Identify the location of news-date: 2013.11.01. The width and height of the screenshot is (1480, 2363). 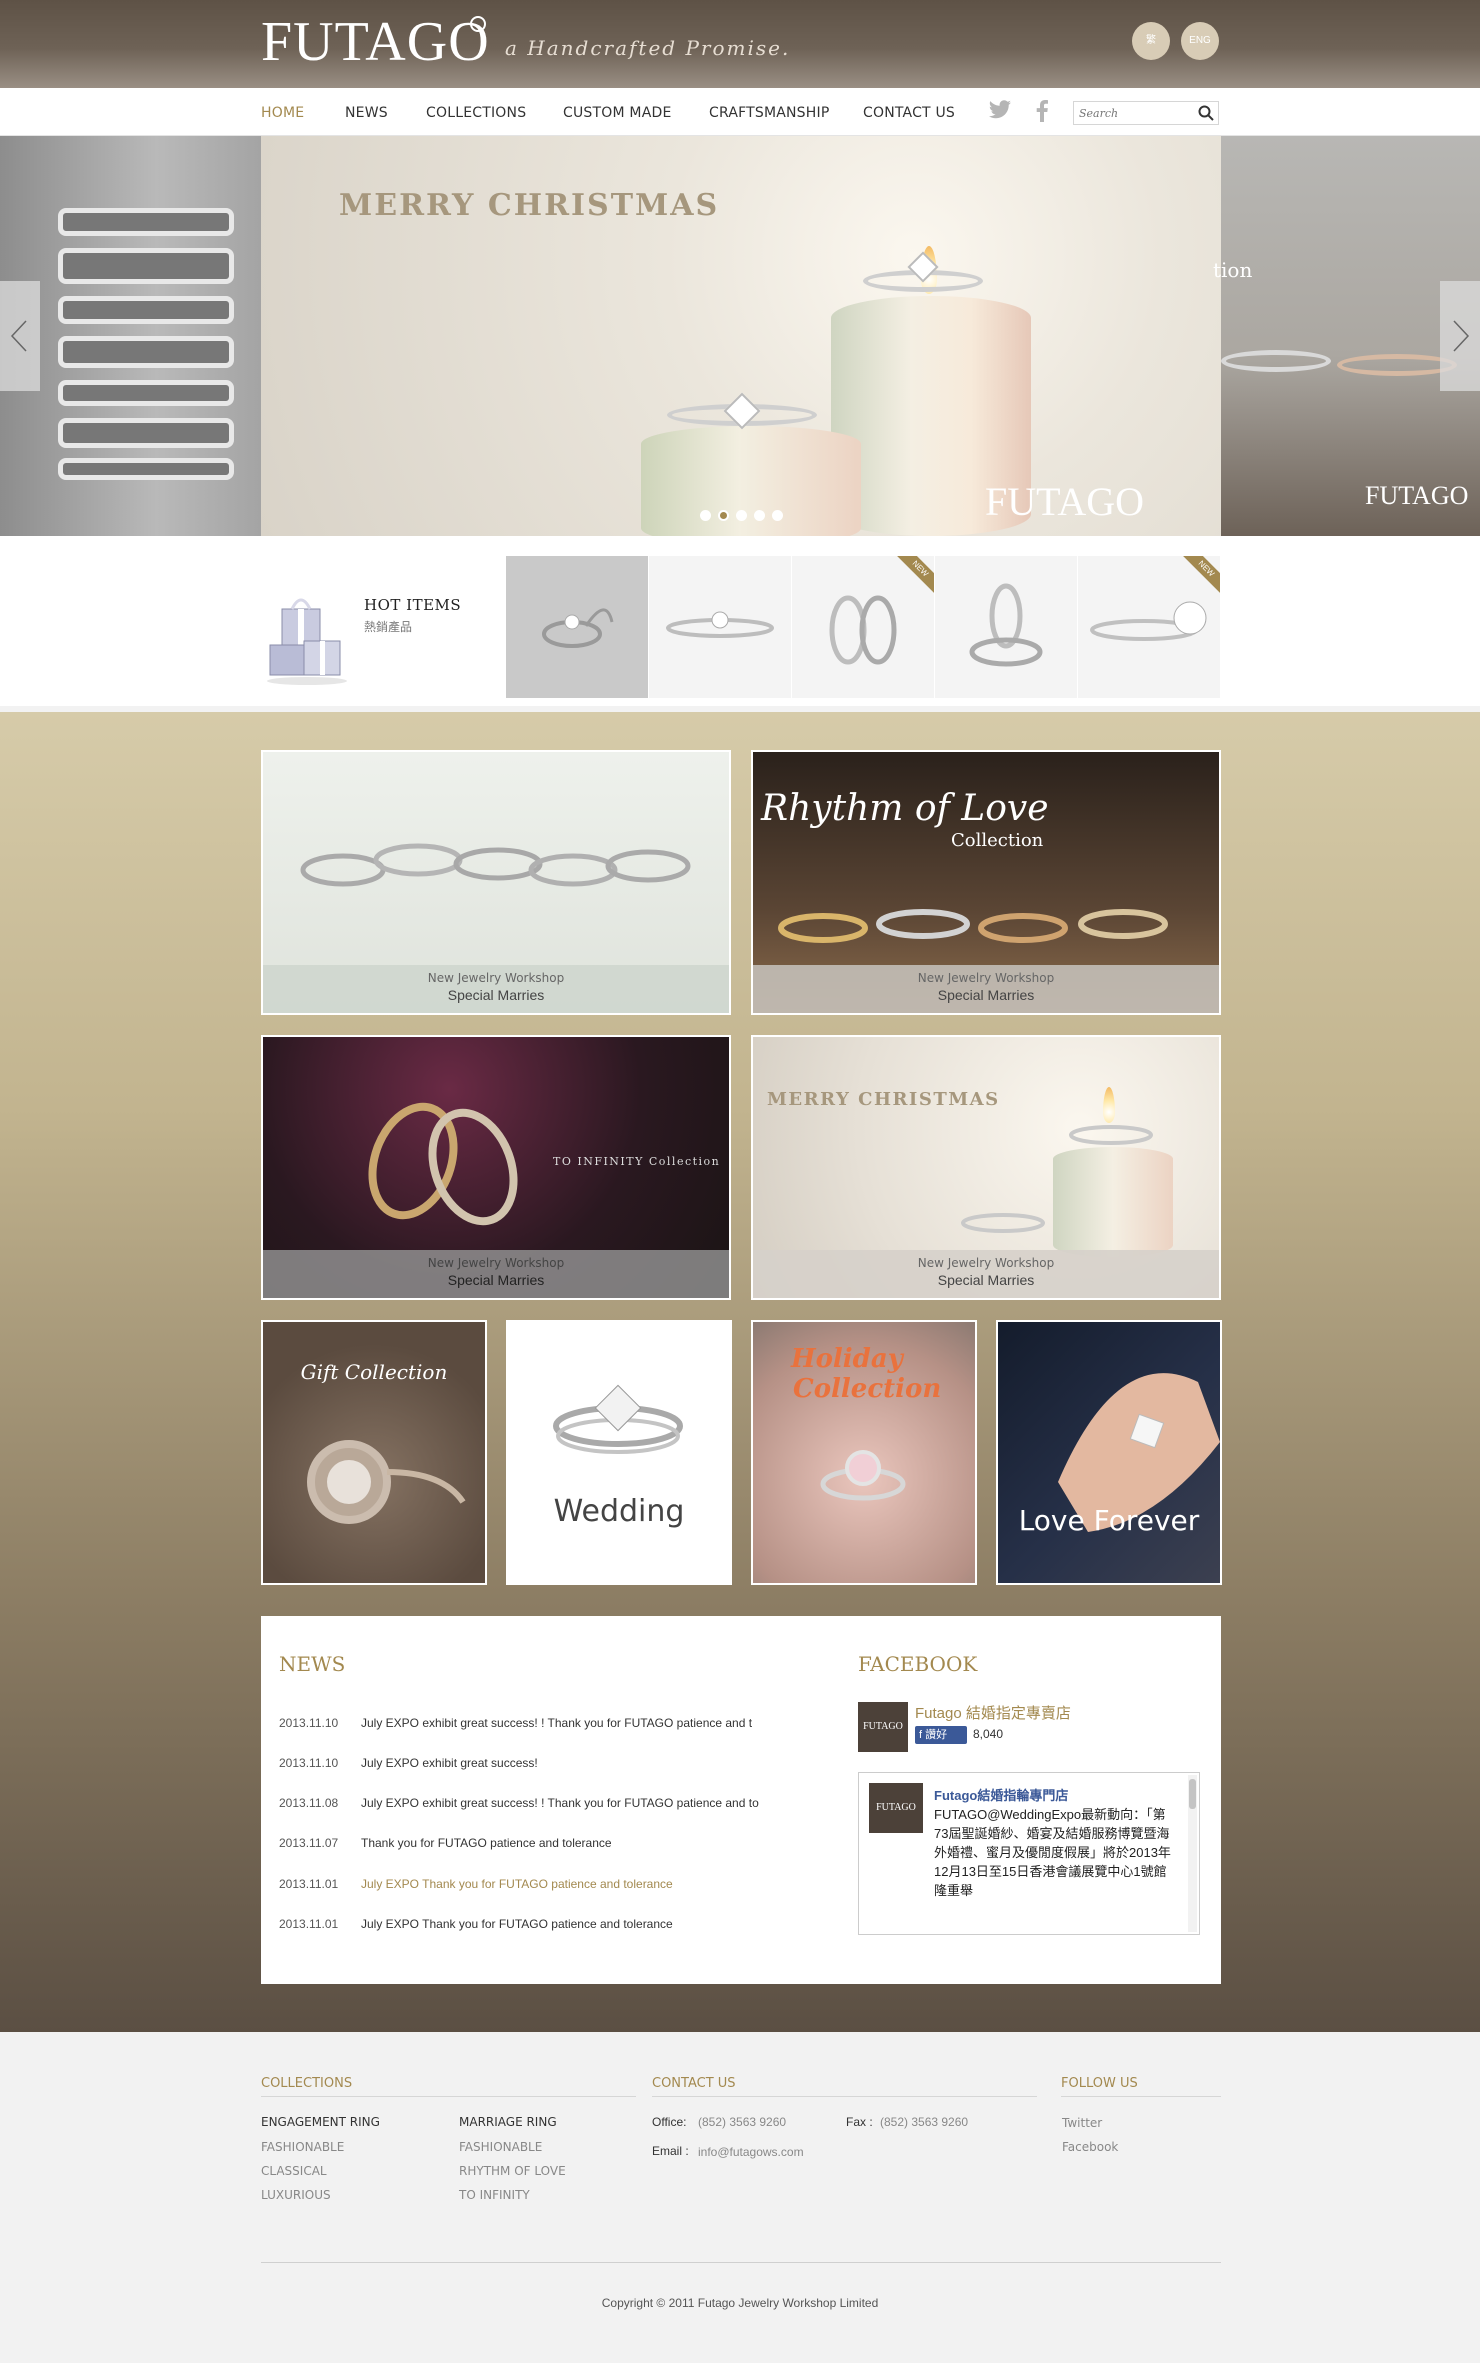
(309, 1924).